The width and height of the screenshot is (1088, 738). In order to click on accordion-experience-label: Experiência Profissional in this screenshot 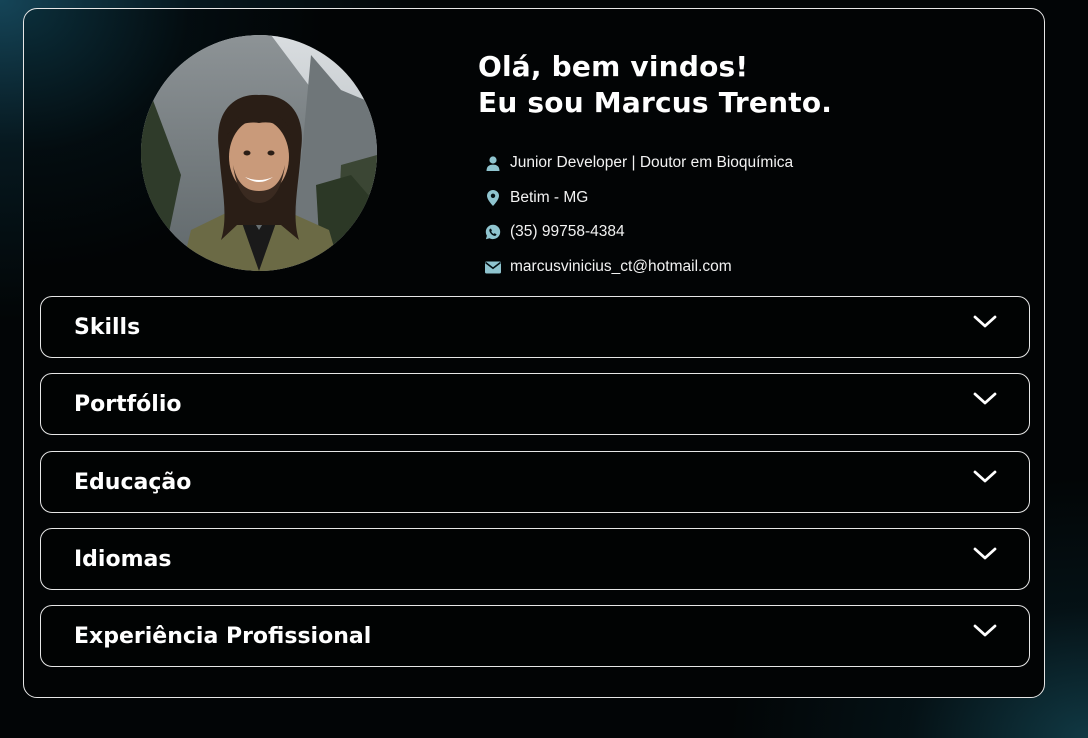, I will do `click(223, 636)`.